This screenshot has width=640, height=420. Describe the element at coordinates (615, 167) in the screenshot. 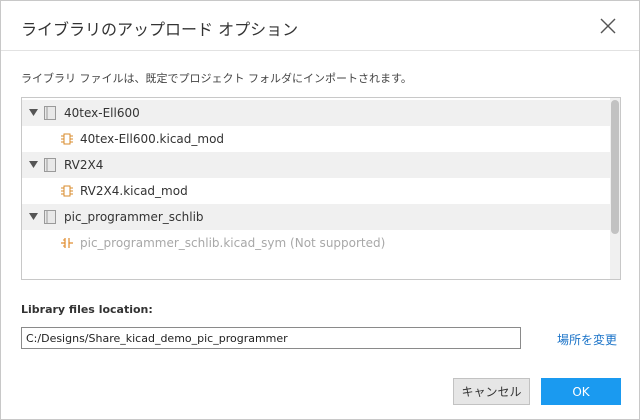

I see `scrollbar-thumb` at that location.